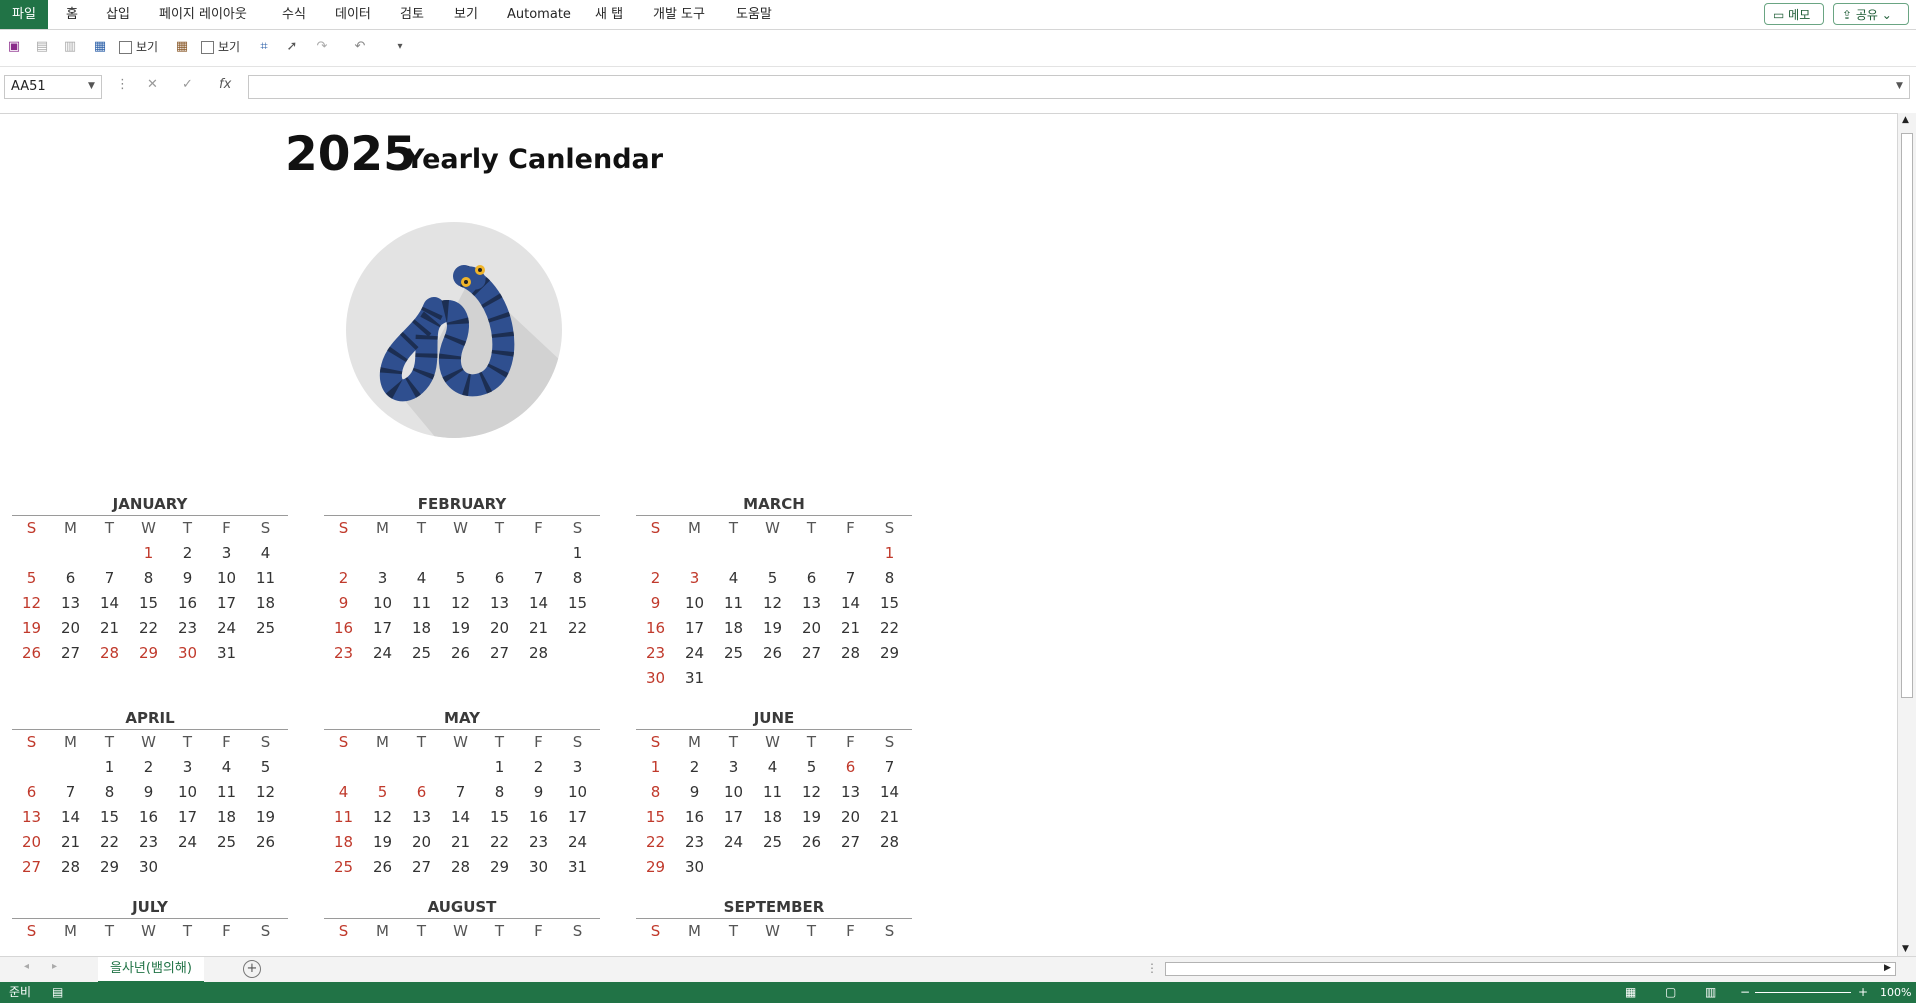  I want to click on crop-icon: ⌗, so click(264, 47).